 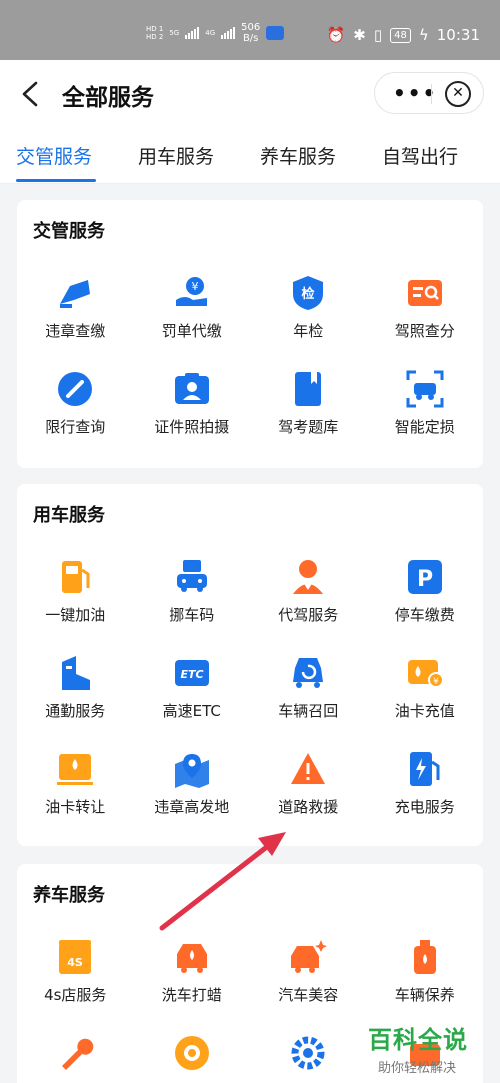 I want to click on service-item-label: 通勤服务, so click(x=75, y=711).